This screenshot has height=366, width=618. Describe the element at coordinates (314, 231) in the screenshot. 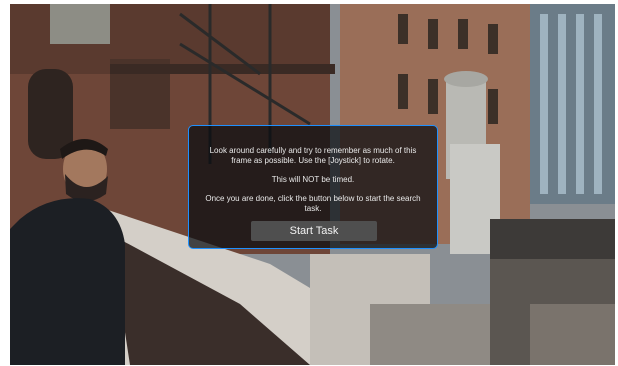

I see `start-task-button: Start Task` at that location.